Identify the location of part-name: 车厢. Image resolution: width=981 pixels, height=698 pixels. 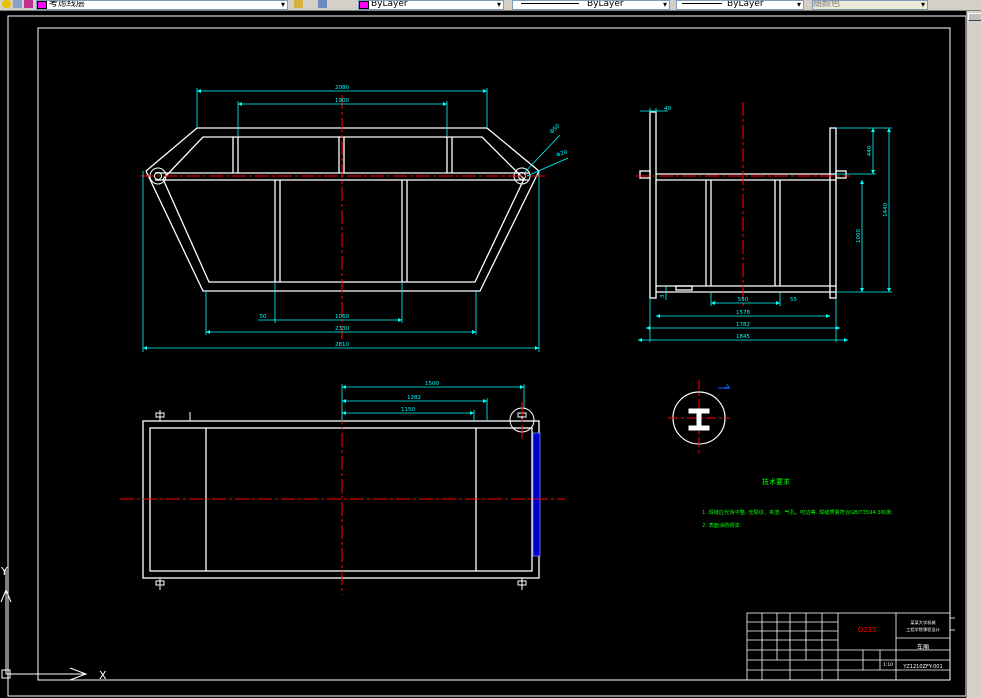
(923, 647).